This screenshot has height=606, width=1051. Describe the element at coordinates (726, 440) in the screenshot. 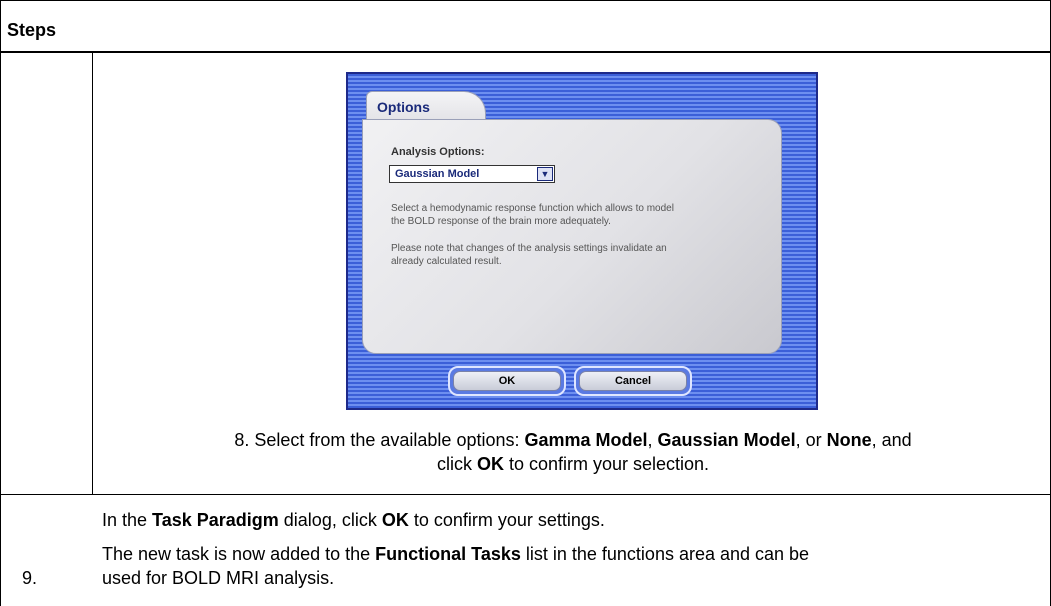

I see `gaussian-model-term: Gaussian Model` at that location.